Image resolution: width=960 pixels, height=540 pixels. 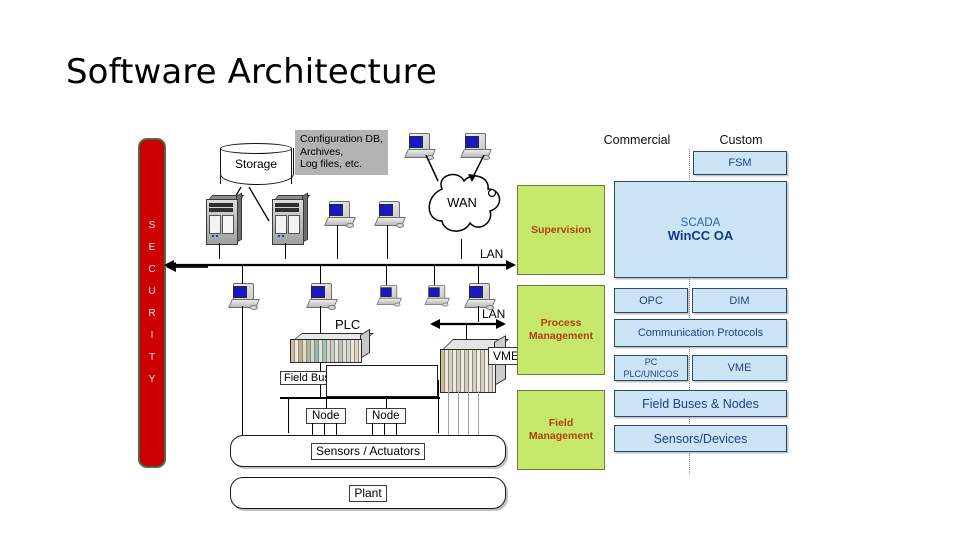 What do you see at coordinates (637, 140) in the screenshot?
I see `column-header-commercial: Commercial` at bounding box center [637, 140].